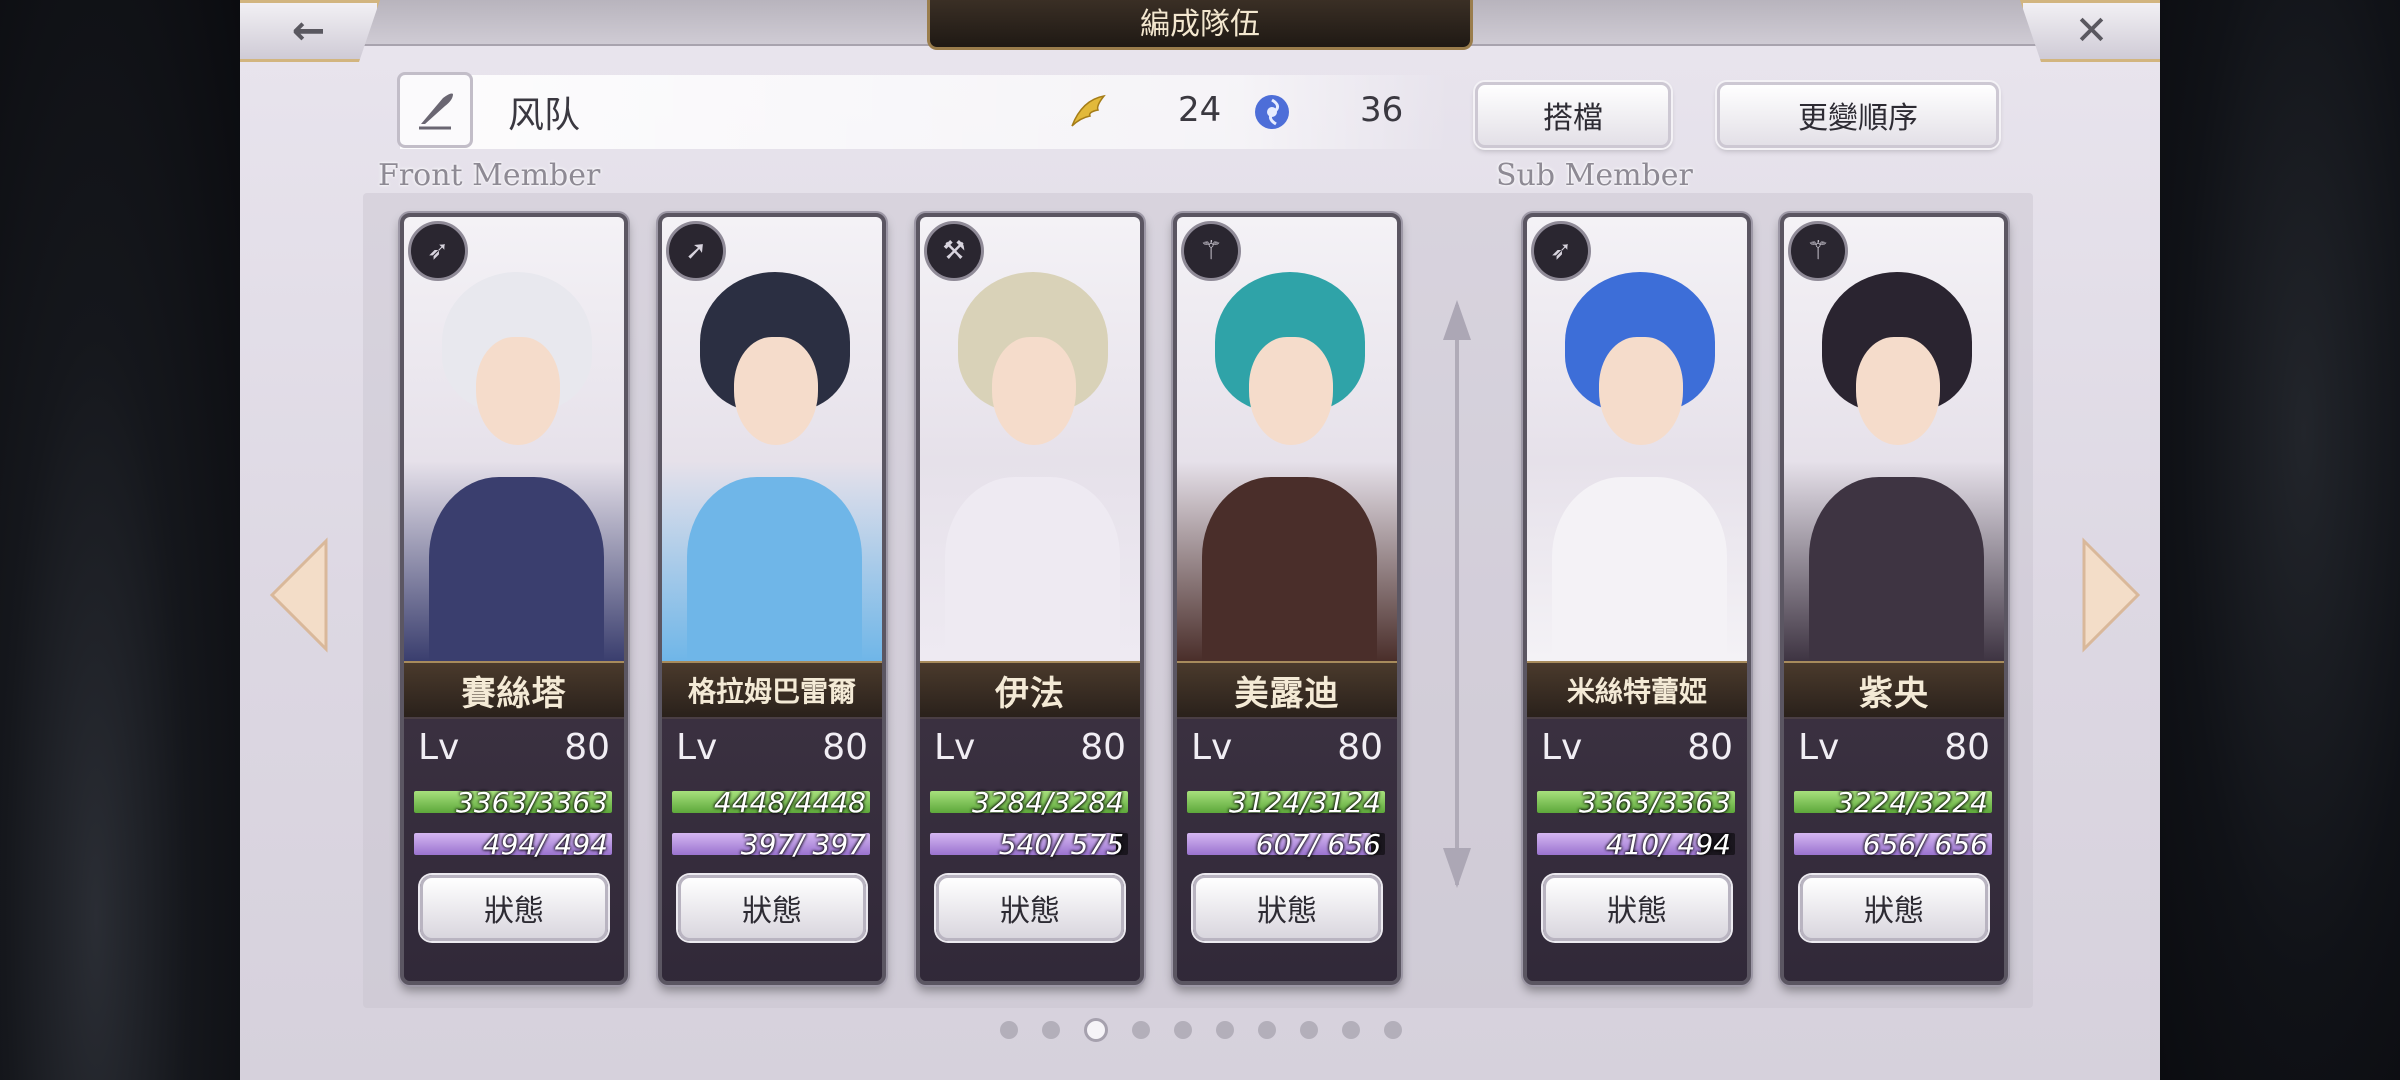 Image resolution: width=2400 pixels, height=1080 pixels. Describe the element at coordinates (544, 115) in the screenshot. I see `team-name: 风队` at that location.